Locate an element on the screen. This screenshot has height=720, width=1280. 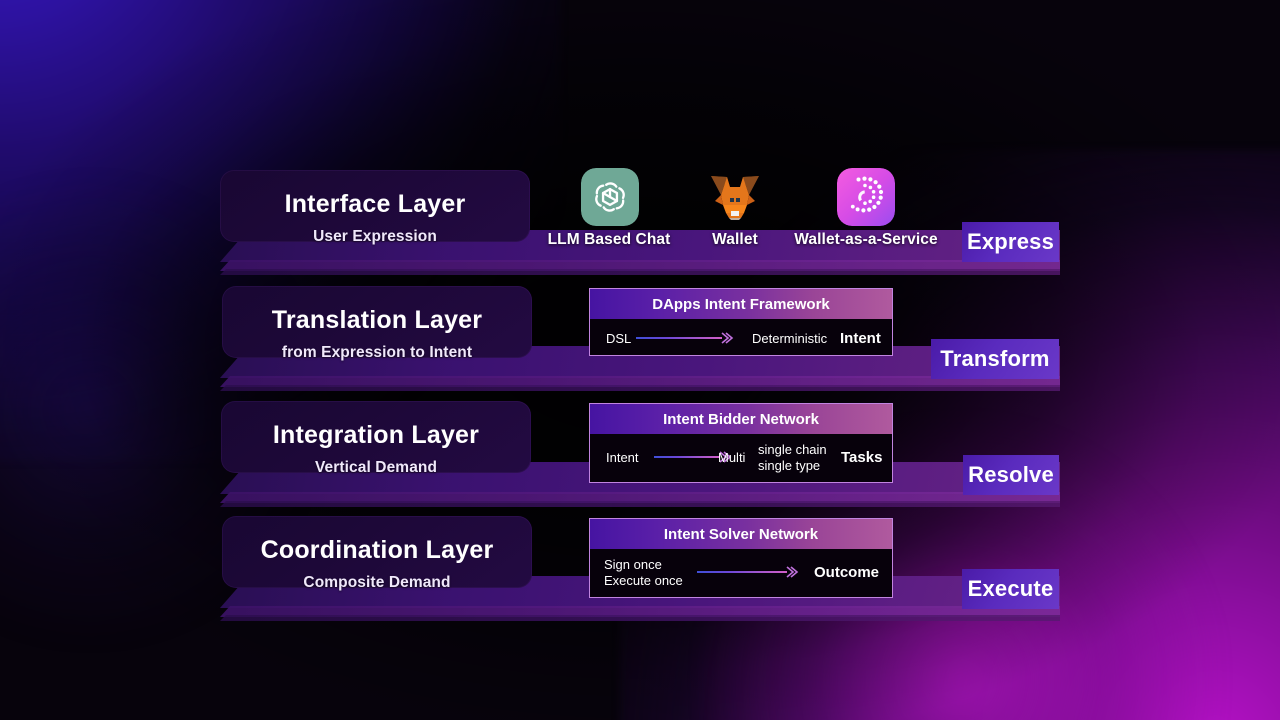
panel-to-label-line2: single type is located at coordinates (789, 465).